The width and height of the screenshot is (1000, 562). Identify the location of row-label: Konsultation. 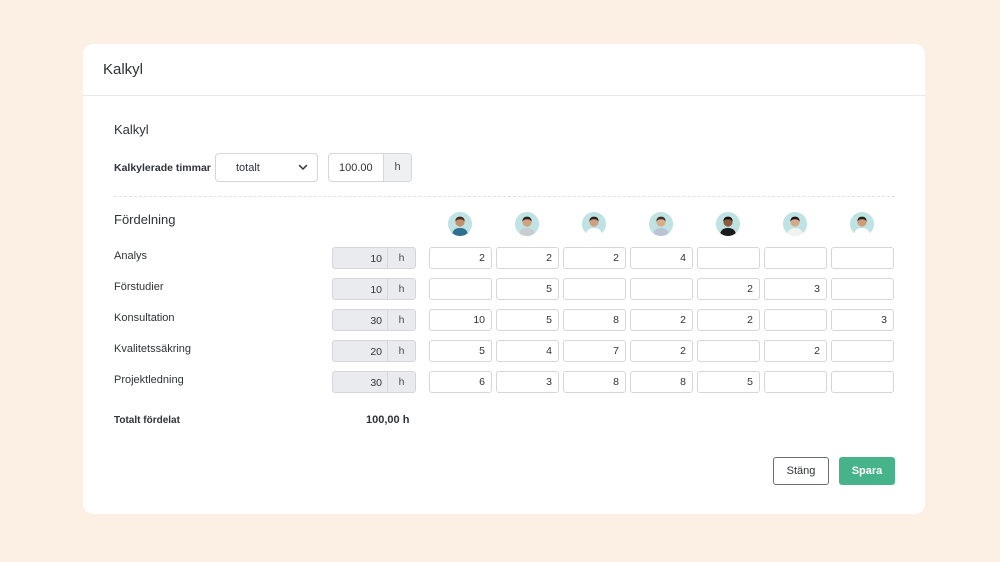
(144, 318).